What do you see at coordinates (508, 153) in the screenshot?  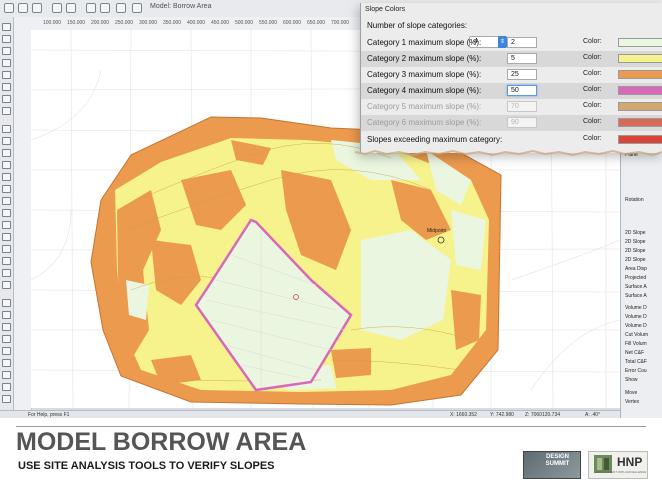 I see `torn-edge-decoration` at bounding box center [508, 153].